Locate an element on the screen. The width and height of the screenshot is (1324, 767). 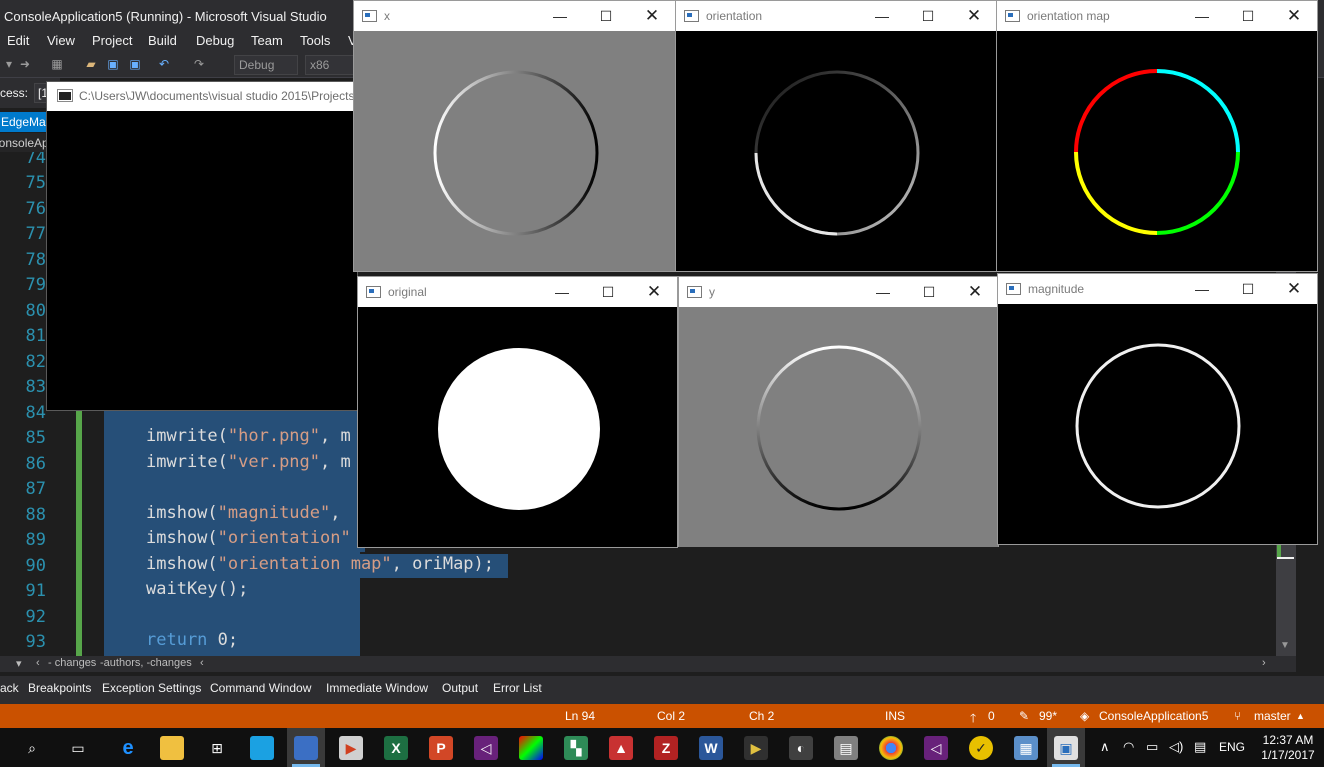
cv-window-orientation-map: orientation map — ☐ ✕ is located at coordinates (1157, 136).